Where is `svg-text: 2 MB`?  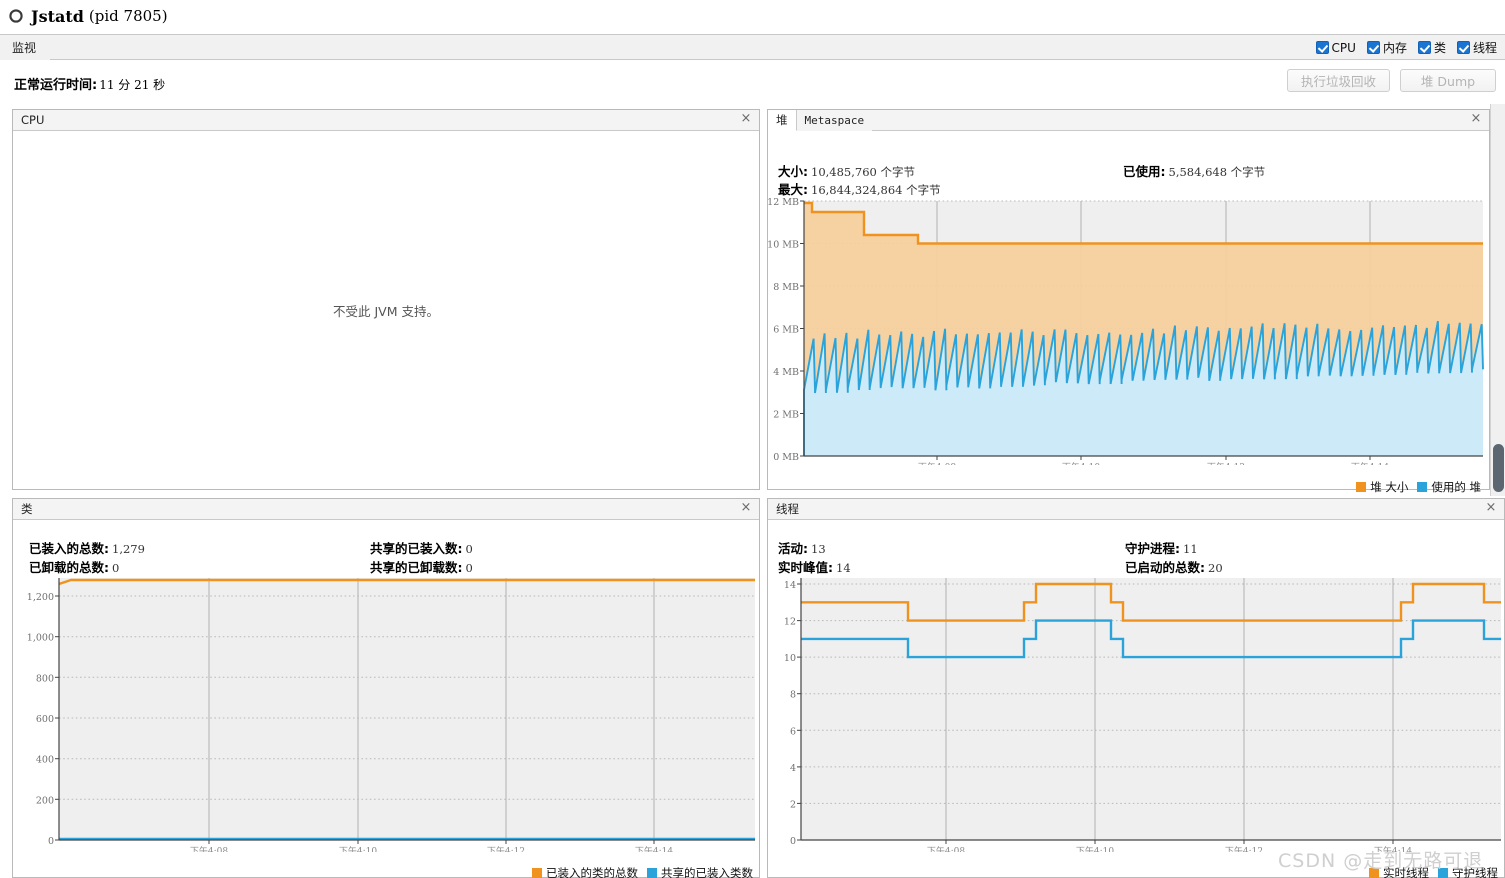
svg-text: 2 MB is located at coordinates (786, 415).